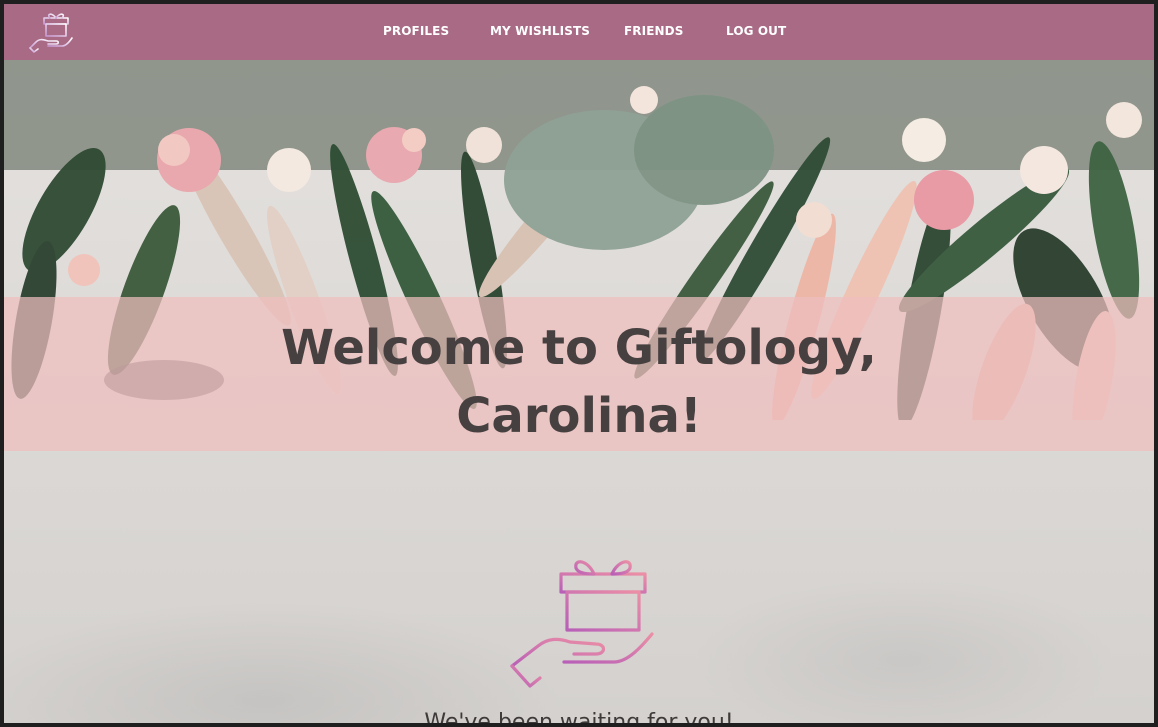 The height and width of the screenshot is (727, 1158). I want to click on top-navbar: PROFILES MY WISHLISTS FRIENDS LOG OUT, so click(579, 32).